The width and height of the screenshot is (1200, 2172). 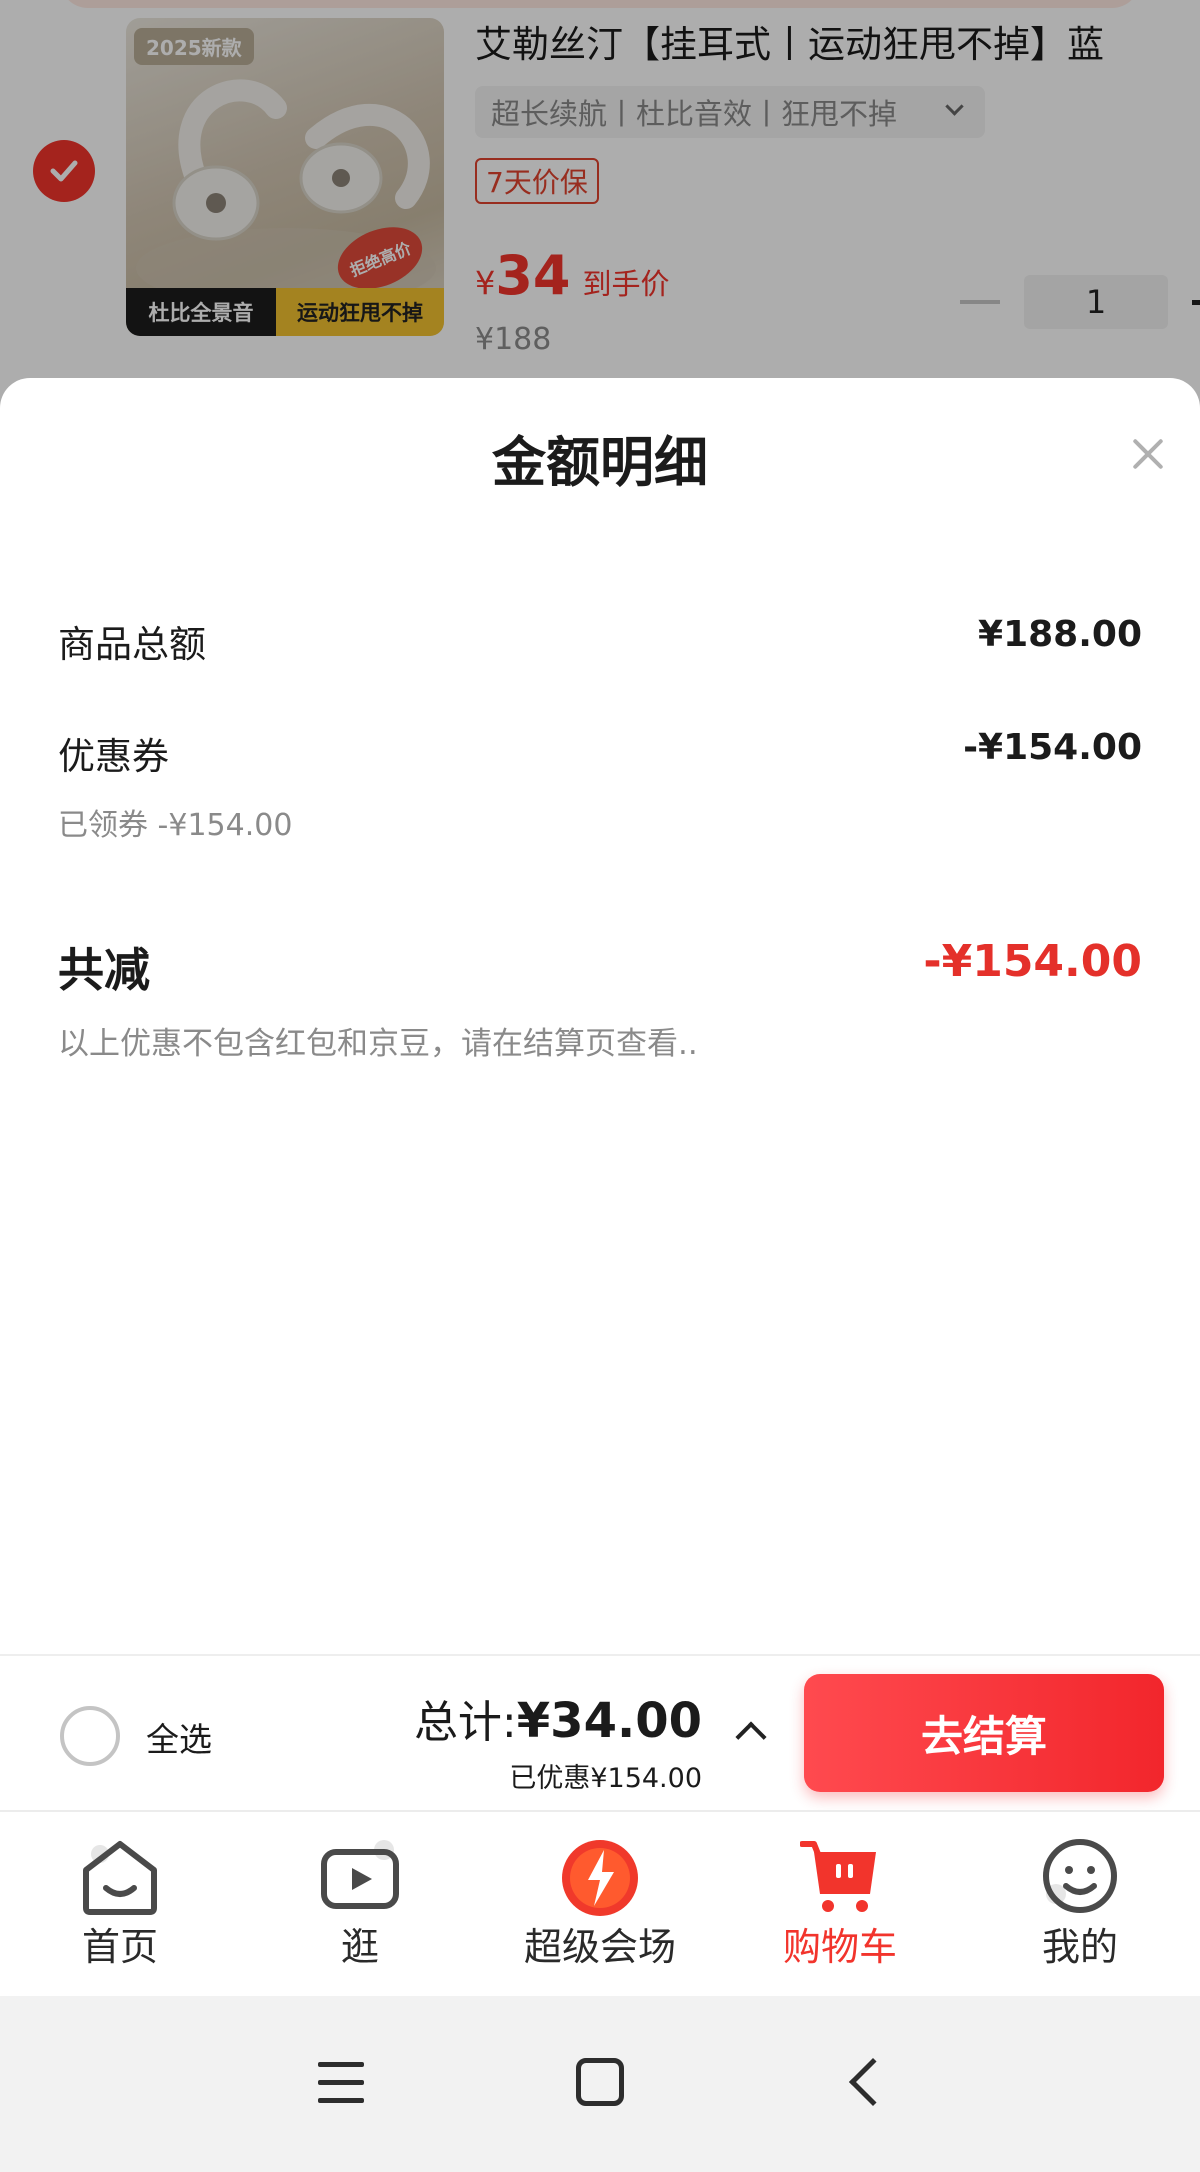 What do you see at coordinates (1032, 961) in the screenshot?
I see `total-discount-value: -¥154.00` at bounding box center [1032, 961].